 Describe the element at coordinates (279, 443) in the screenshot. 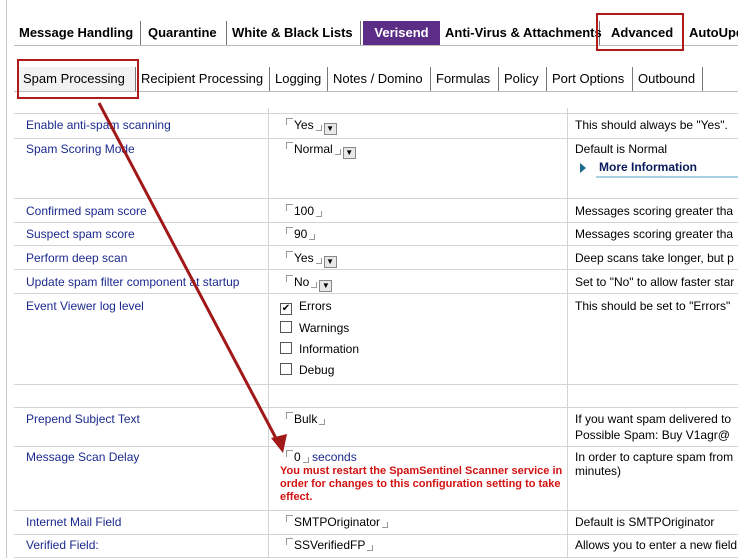

I see `arrow-head` at that location.